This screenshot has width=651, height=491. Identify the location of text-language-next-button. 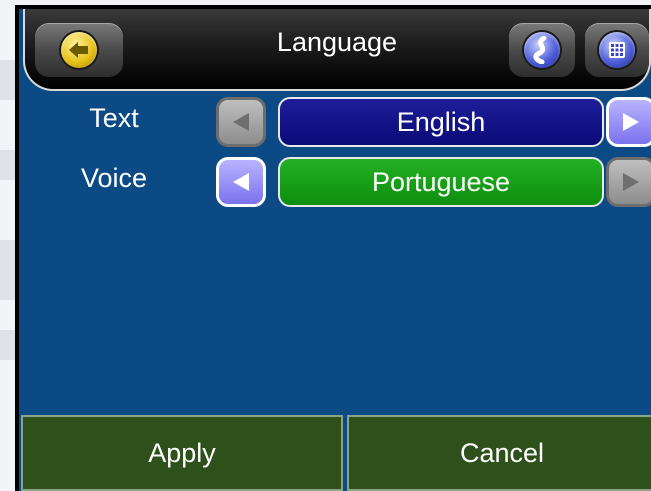
(628, 122).